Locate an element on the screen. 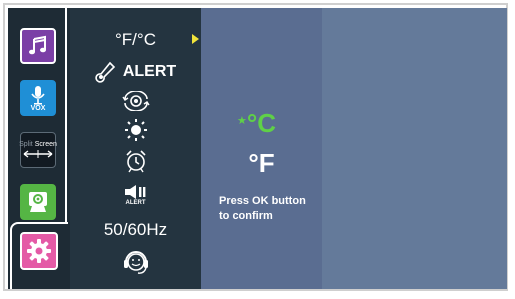  headset-icon is located at coordinates (135, 262).